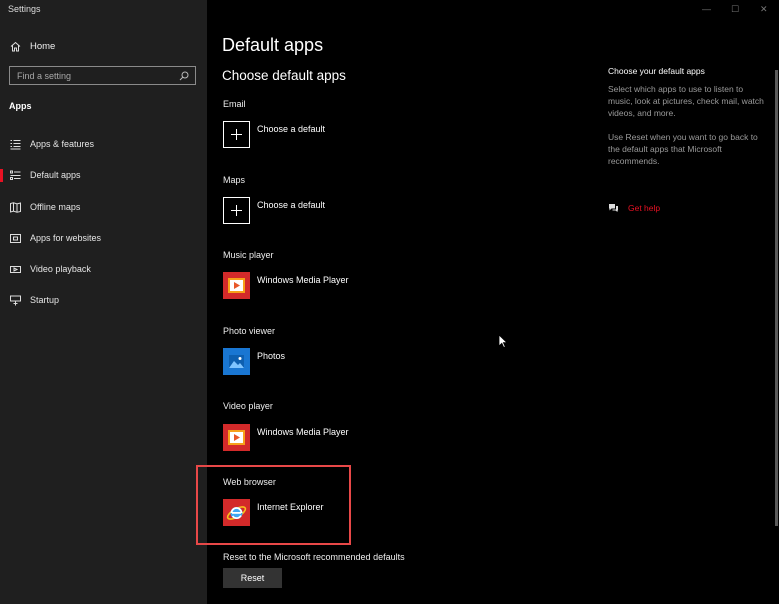 This screenshot has height=604, width=779. I want to click on default-app-video-player: Windows Media Player, so click(286, 437).